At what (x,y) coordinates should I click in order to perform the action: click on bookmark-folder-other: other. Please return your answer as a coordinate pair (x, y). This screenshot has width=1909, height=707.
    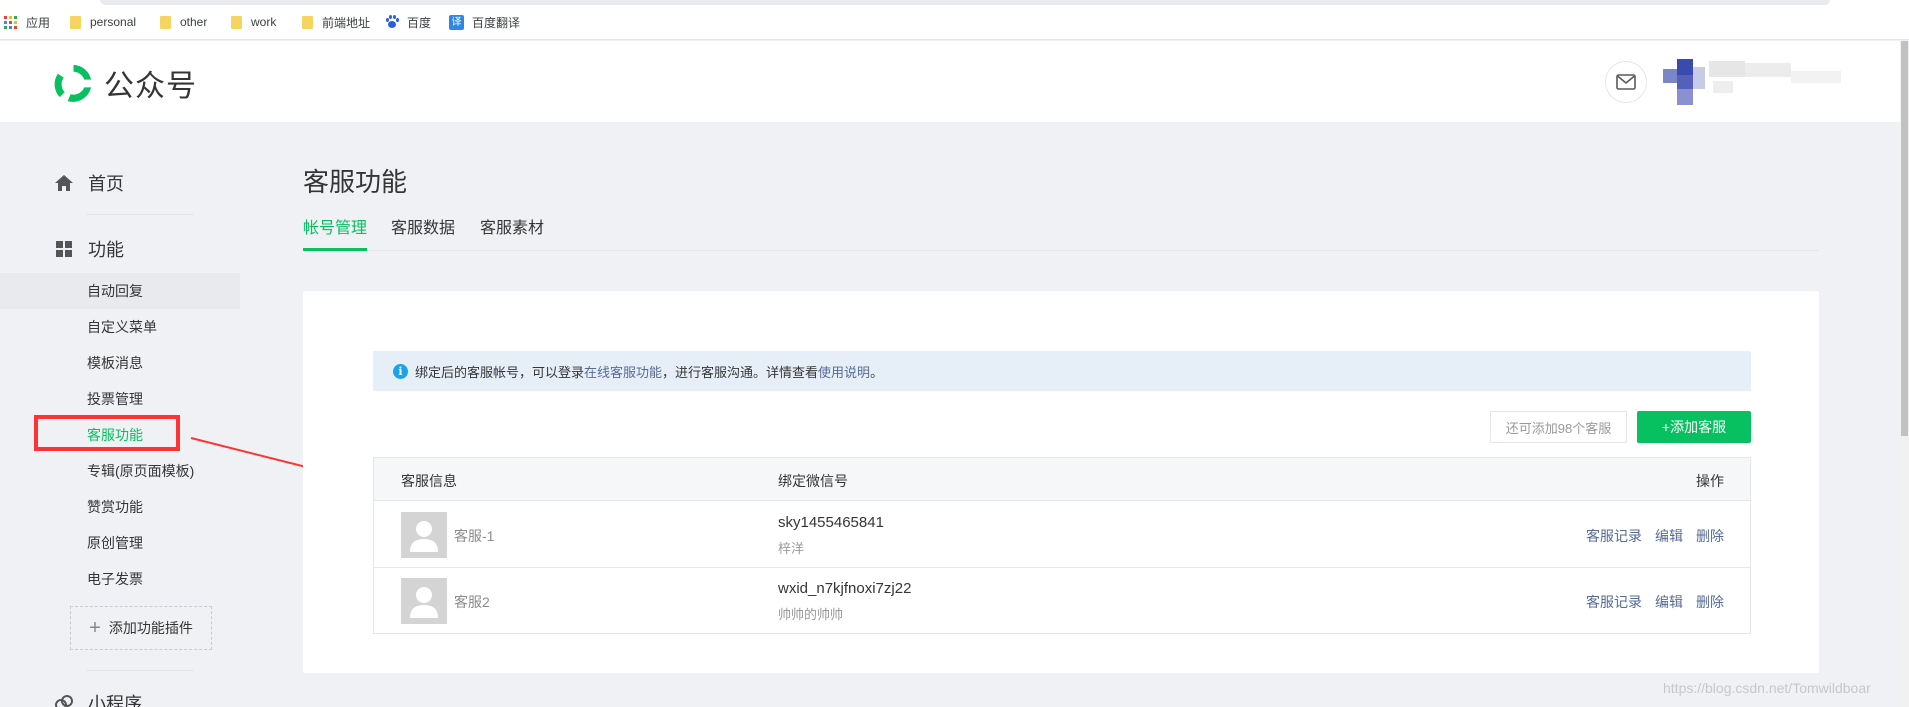
    Looking at the image, I should click on (183, 22).